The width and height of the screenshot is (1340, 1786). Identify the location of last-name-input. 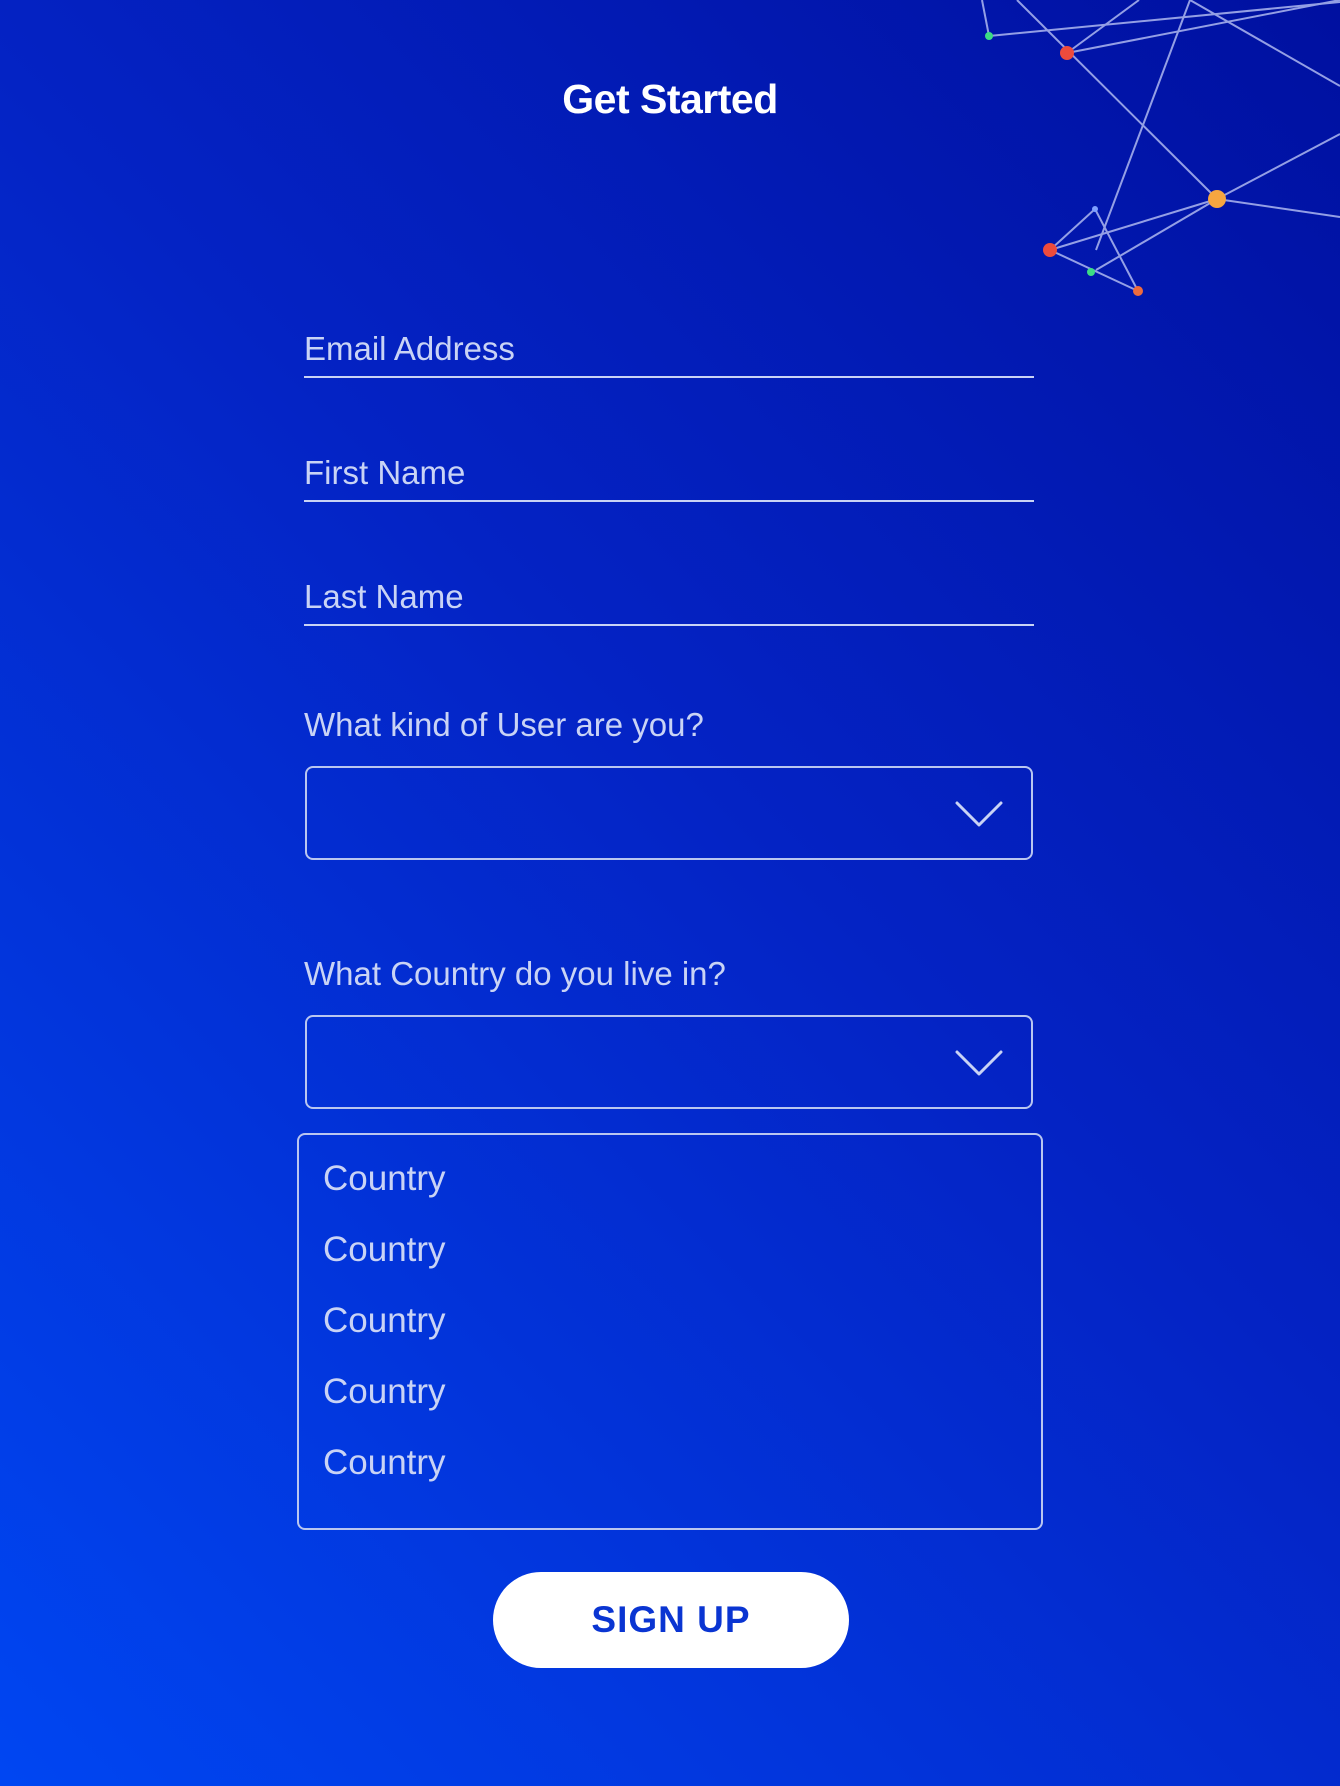
(669, 597).